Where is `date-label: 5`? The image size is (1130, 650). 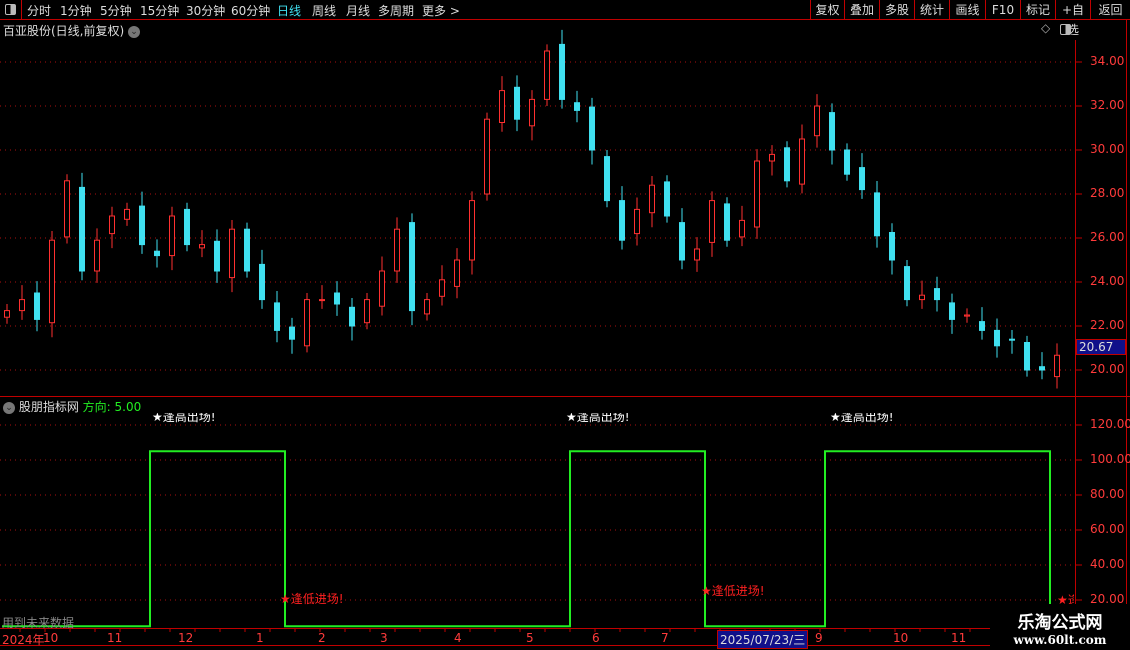 date-label: 5 is located at coordinates (530, 638).